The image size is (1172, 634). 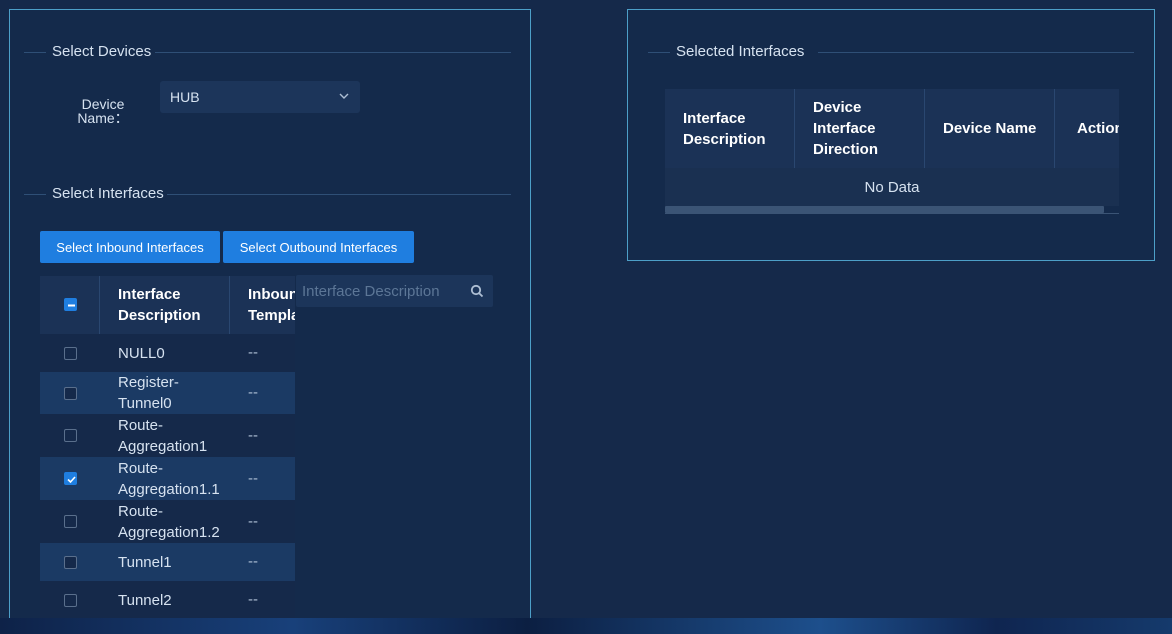 What do you see at coordinates (740, 52) in the screenshot?
I see `selected-interfaces-legend: Selected Interfaces` at bounding box center [740, 52].